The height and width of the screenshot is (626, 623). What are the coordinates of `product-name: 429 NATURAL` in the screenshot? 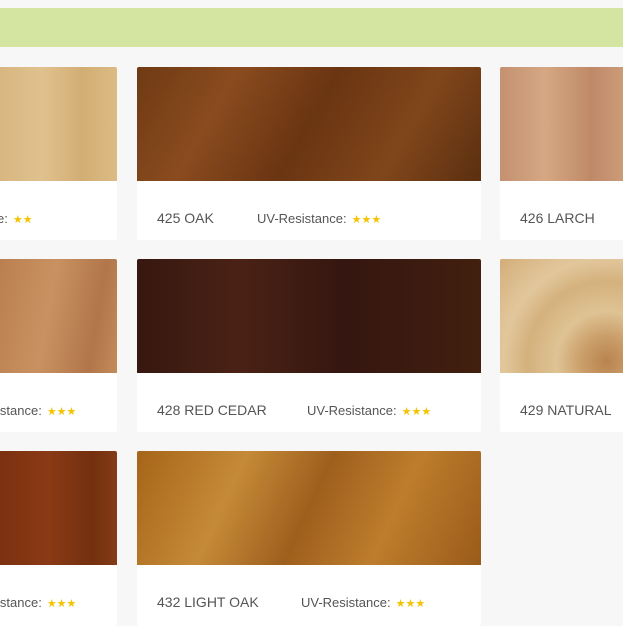 It's located at (566, 410).